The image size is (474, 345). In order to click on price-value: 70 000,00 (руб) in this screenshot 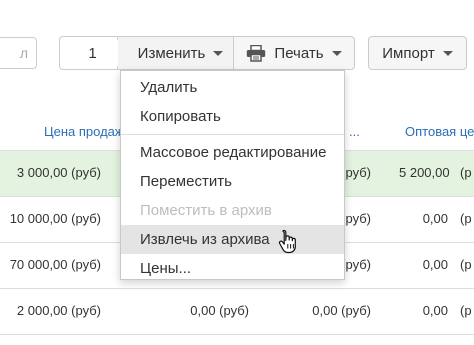, I will do `click(55, 264)`.